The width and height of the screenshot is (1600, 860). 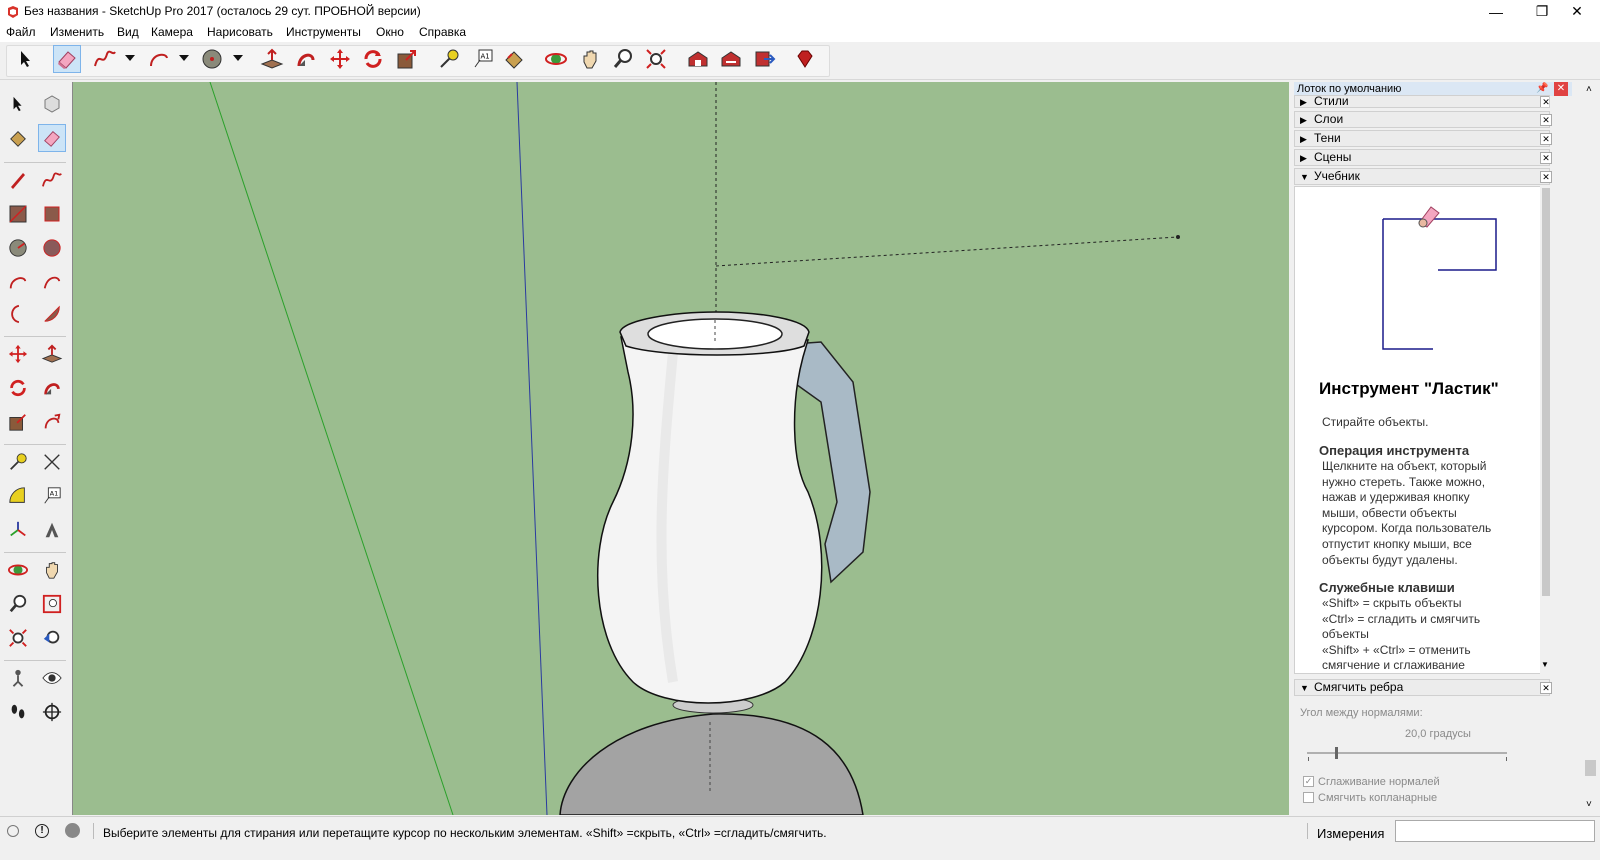 What do you see at coordinates (52, 604) in the screenshot?
I see `zoom-window-tool-button` at bounding box center [52, 604].